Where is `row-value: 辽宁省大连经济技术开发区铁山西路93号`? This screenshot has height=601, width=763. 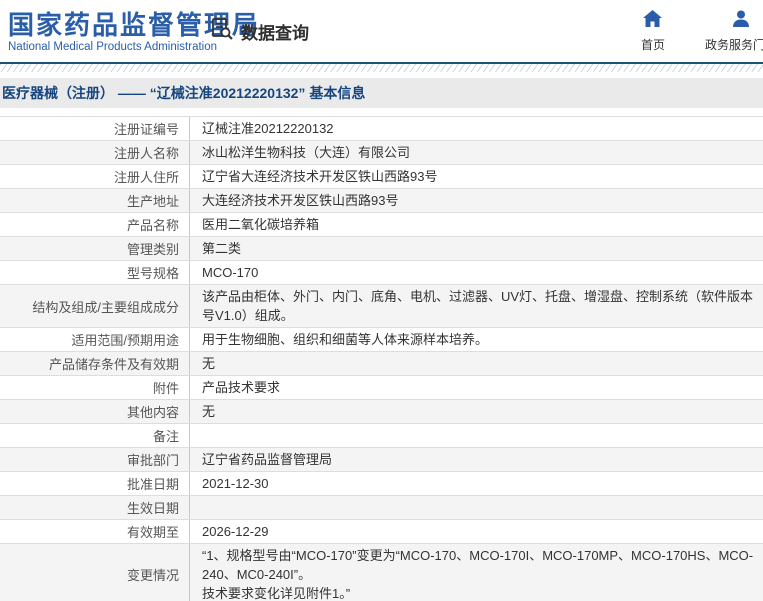
row-value: 辽宁省大连经济技术开发区铁山西路93号 is located at coordinates (320, 176).